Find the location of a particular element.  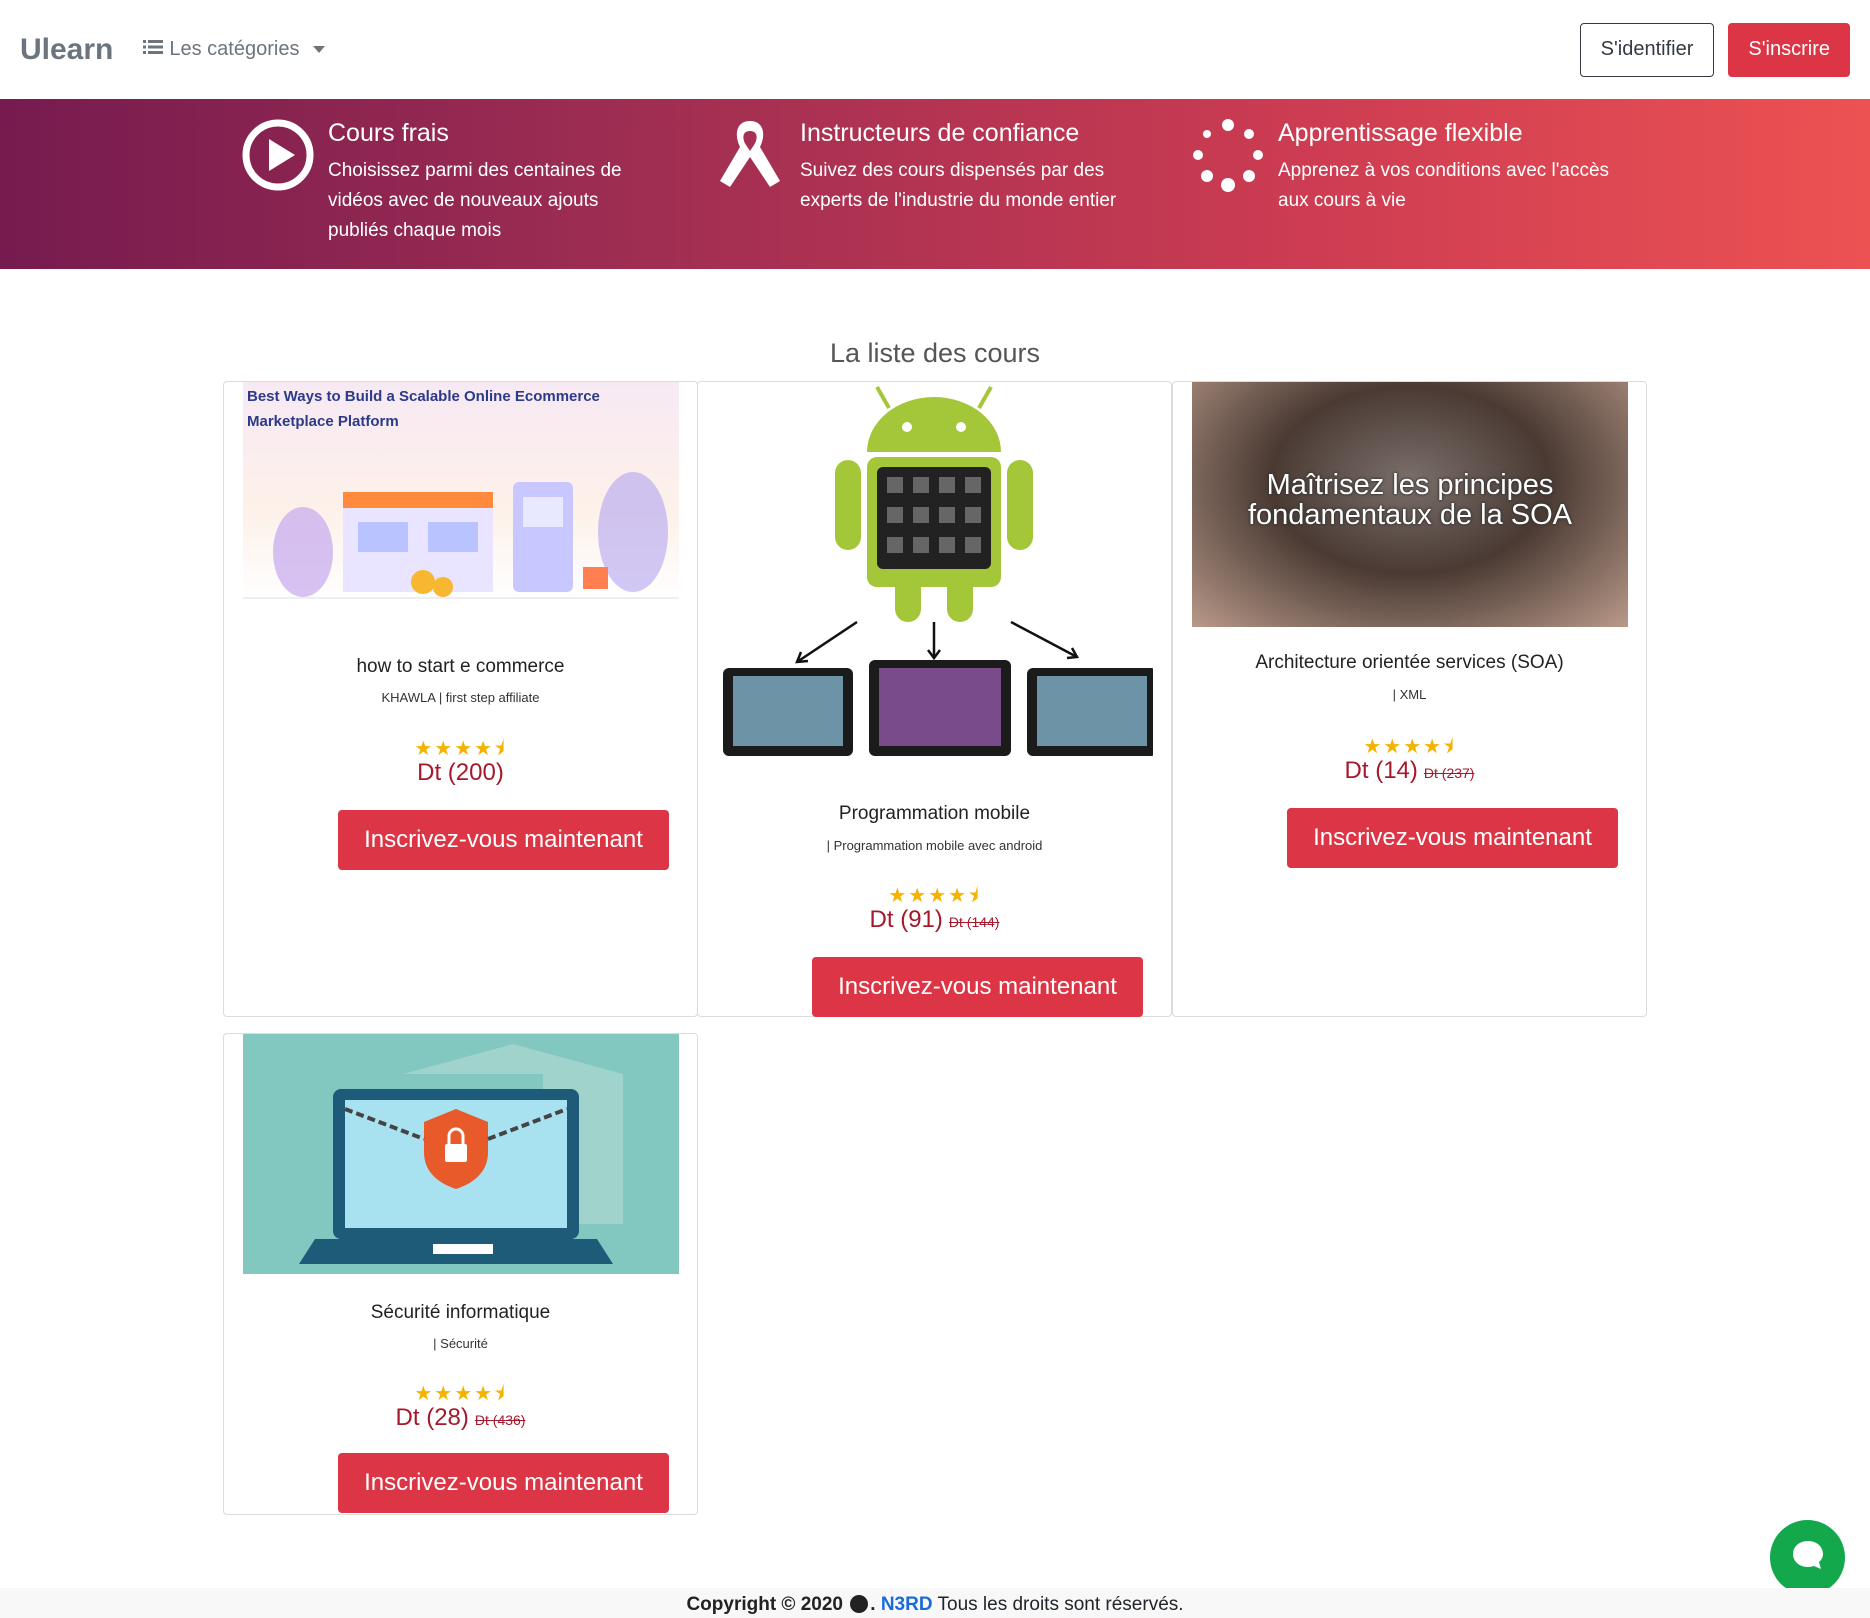

current-price: Dt (200) is located at coordinates (460, 772).